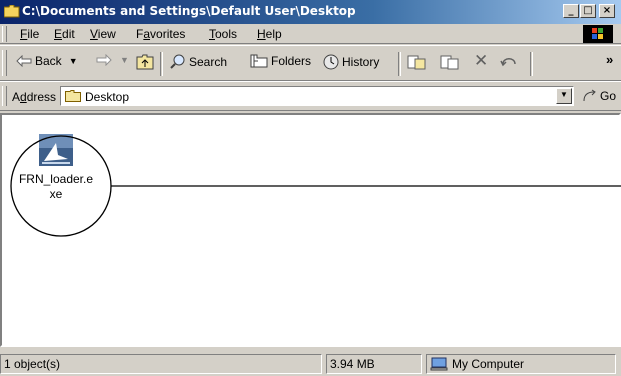 This screenshot has height=376, width=621. I want to click on back-arrow-icon, so click(24, 61).